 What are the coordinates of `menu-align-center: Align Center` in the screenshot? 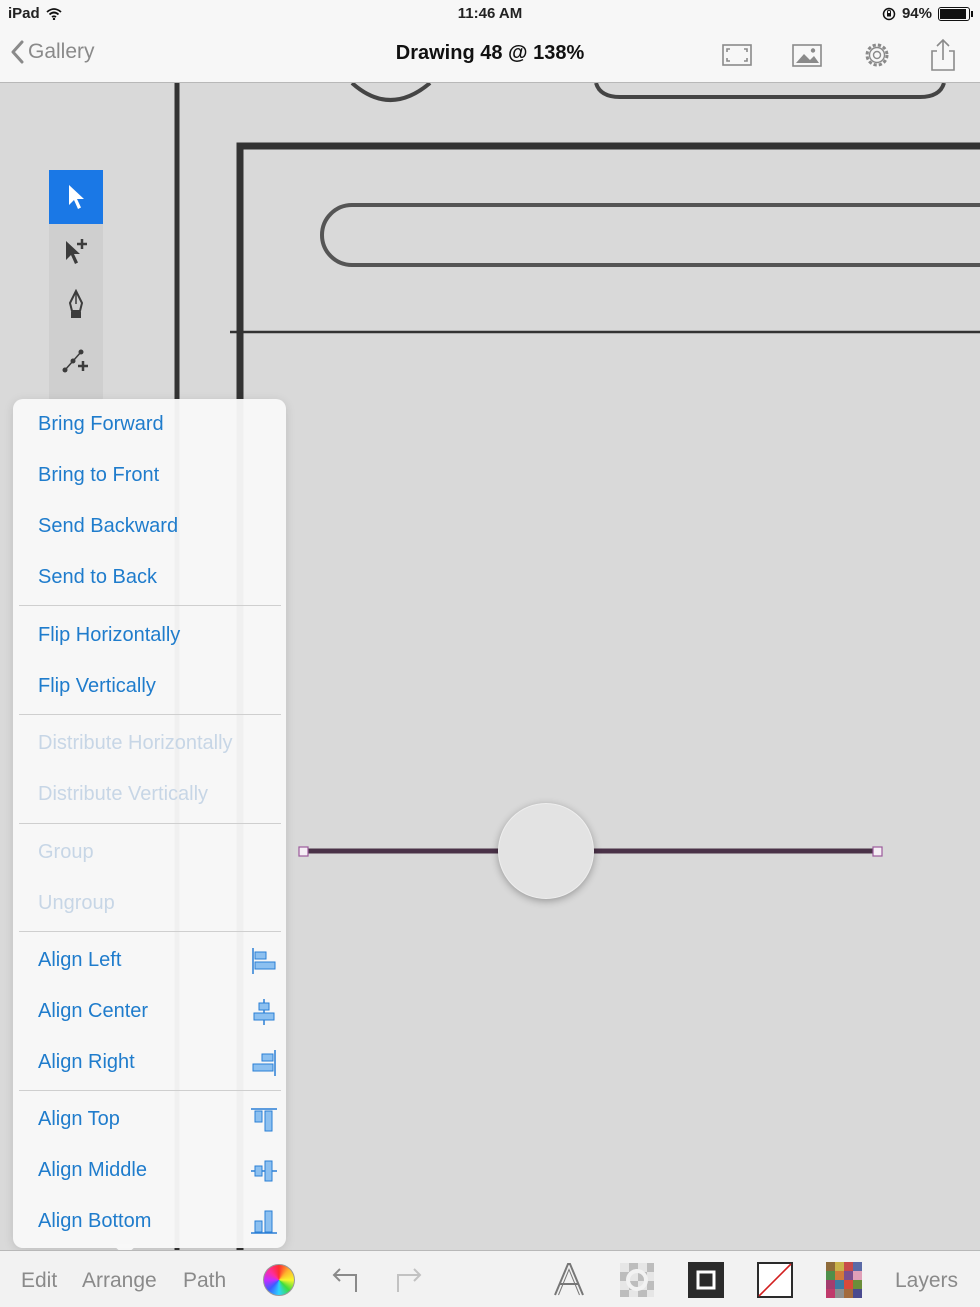 It's located at (158, 1011).